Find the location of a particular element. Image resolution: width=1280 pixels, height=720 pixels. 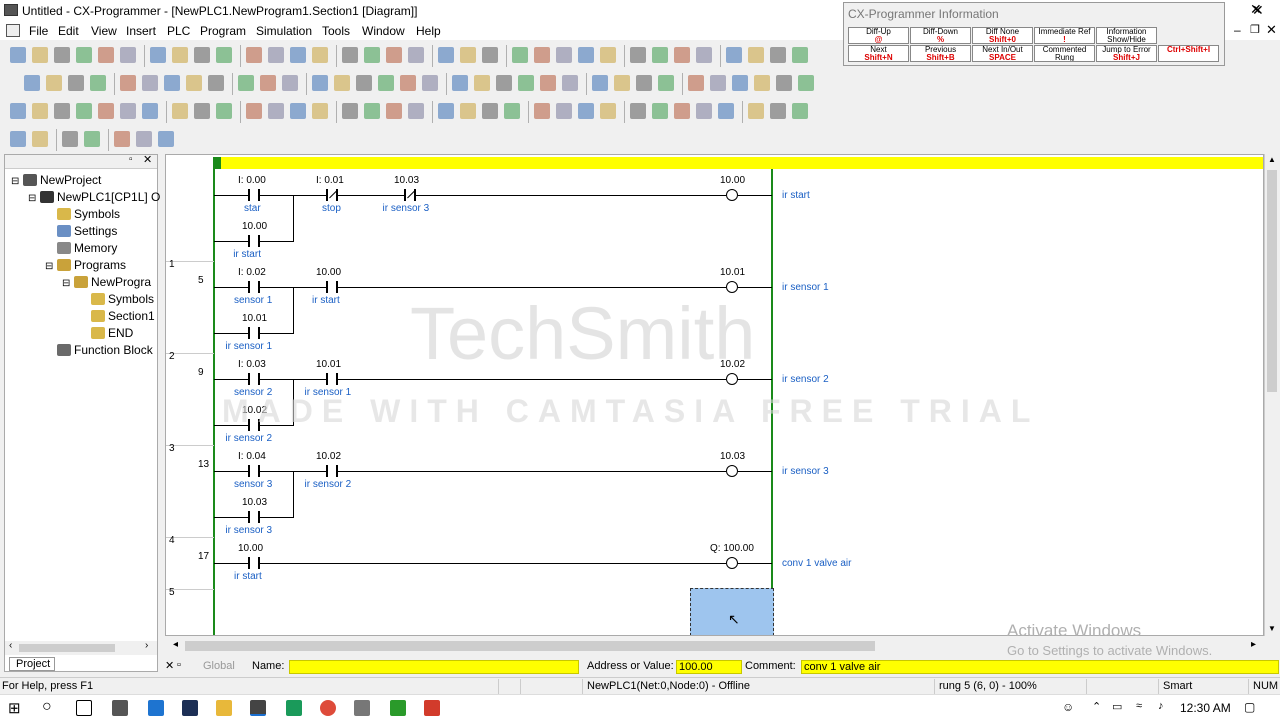

scroll-down-icon: ▼ is located at coordinates (1272, 628).